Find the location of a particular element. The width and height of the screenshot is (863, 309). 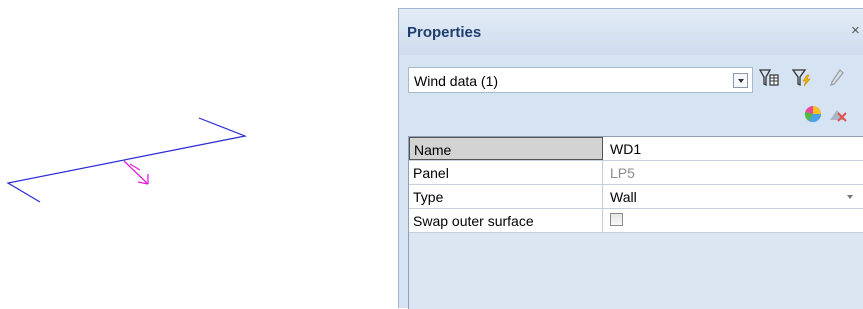

panel-titlebar: Properties × is located at coordinates (631, 32).